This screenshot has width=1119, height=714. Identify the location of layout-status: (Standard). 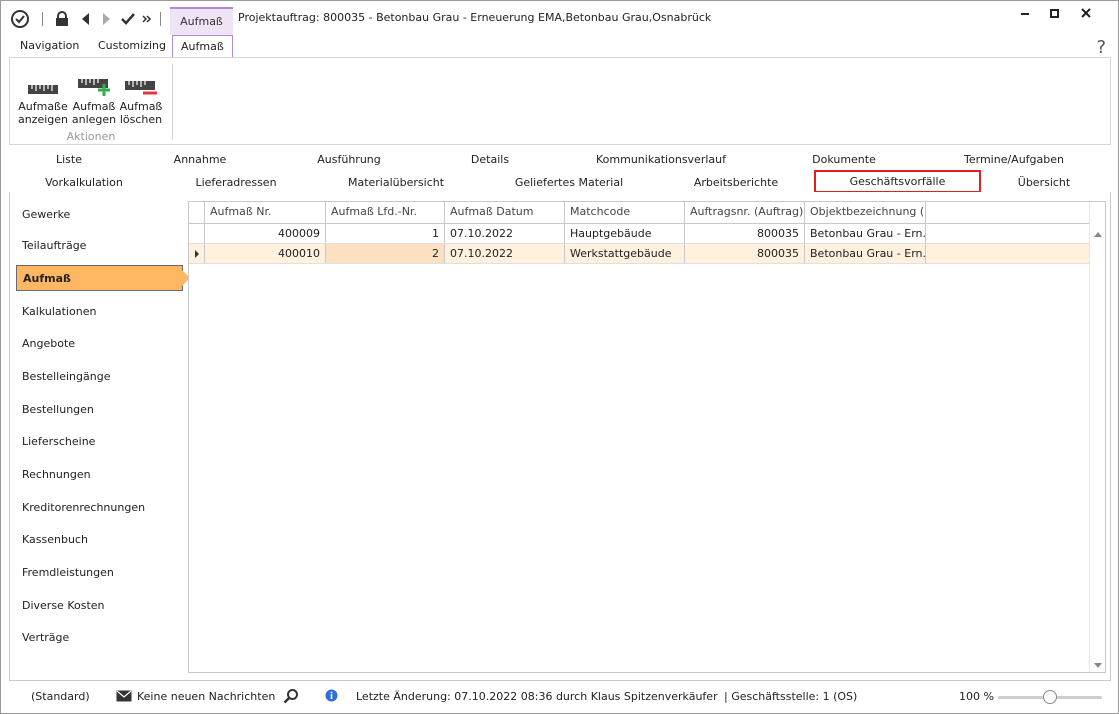
(60, 697).